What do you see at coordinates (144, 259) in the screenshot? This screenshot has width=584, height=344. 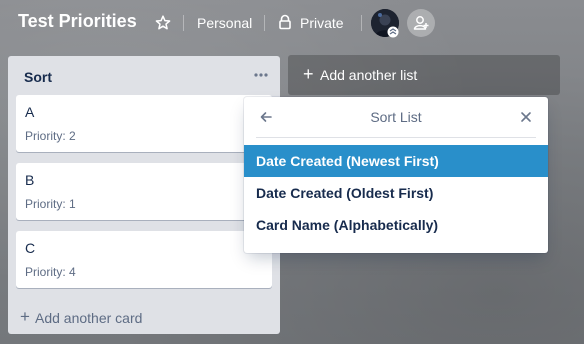 I see `card: C Priority: 4` at bounding box center [144, 259].